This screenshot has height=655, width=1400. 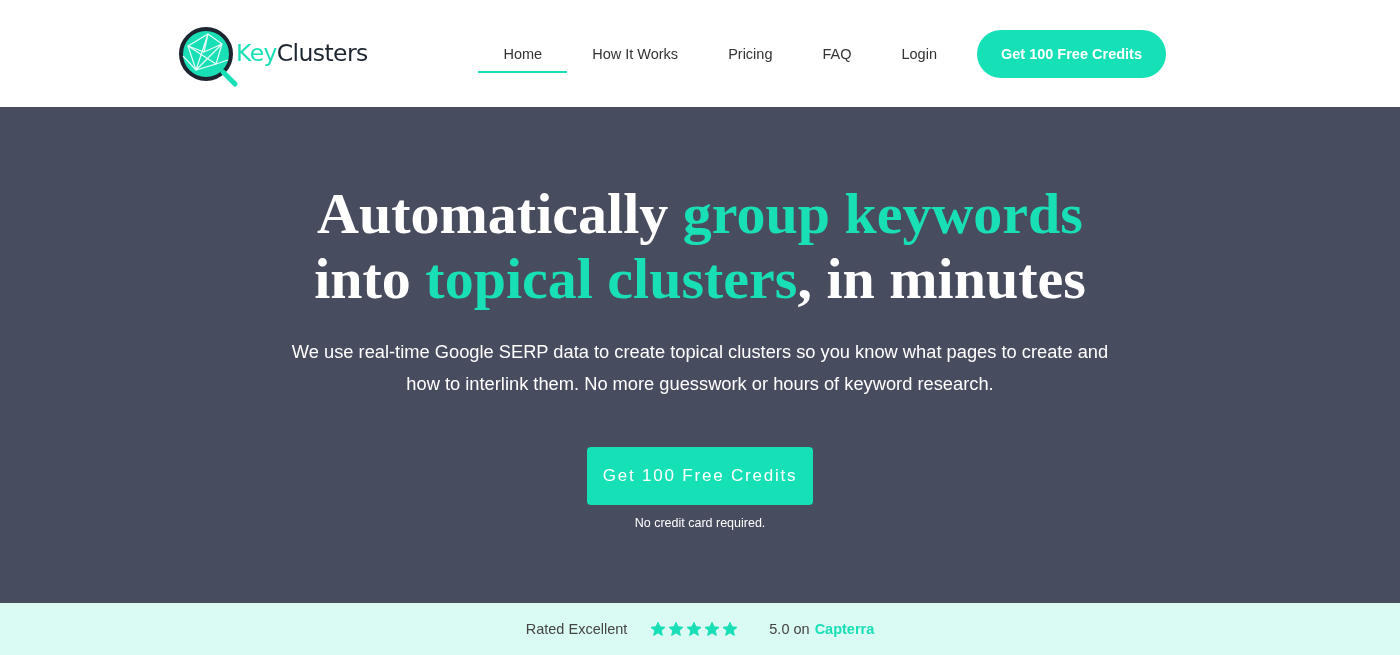 I want to click on rating-score: 5.0 on, so click(x=789, y=629).